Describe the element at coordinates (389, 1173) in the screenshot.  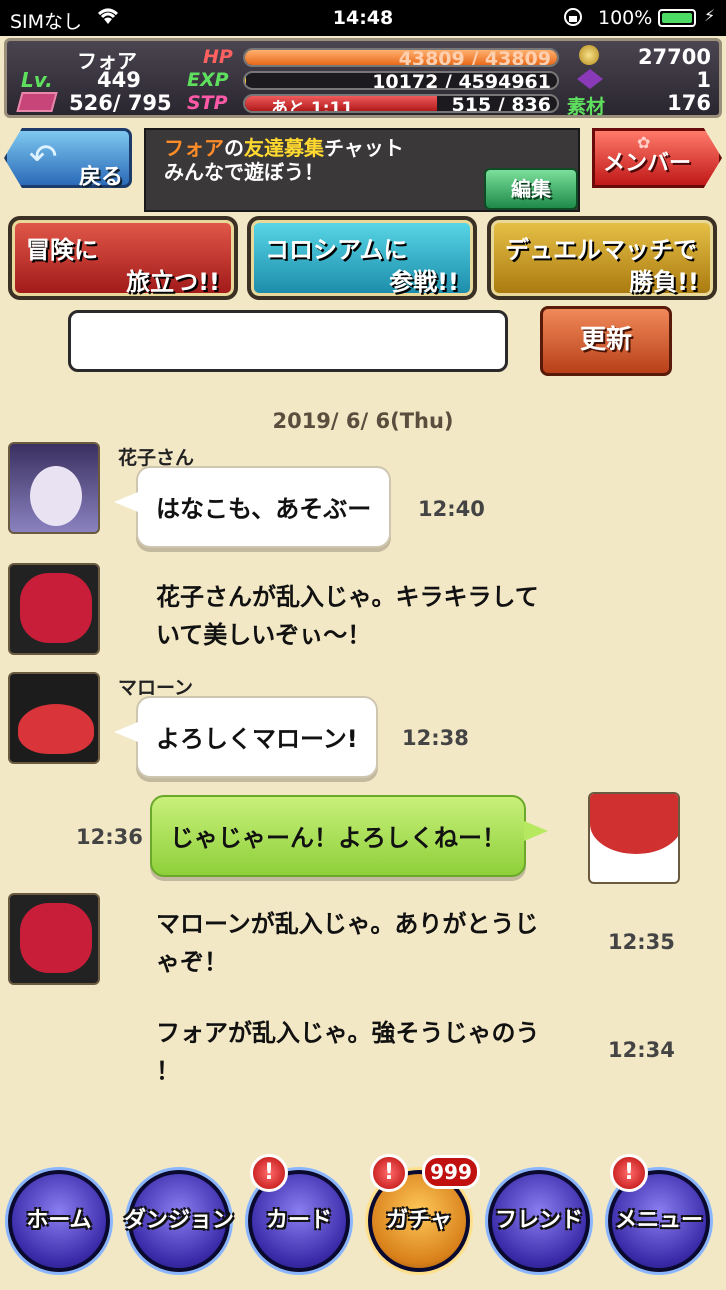
I see `gacha-alert-icon: !` at that location.